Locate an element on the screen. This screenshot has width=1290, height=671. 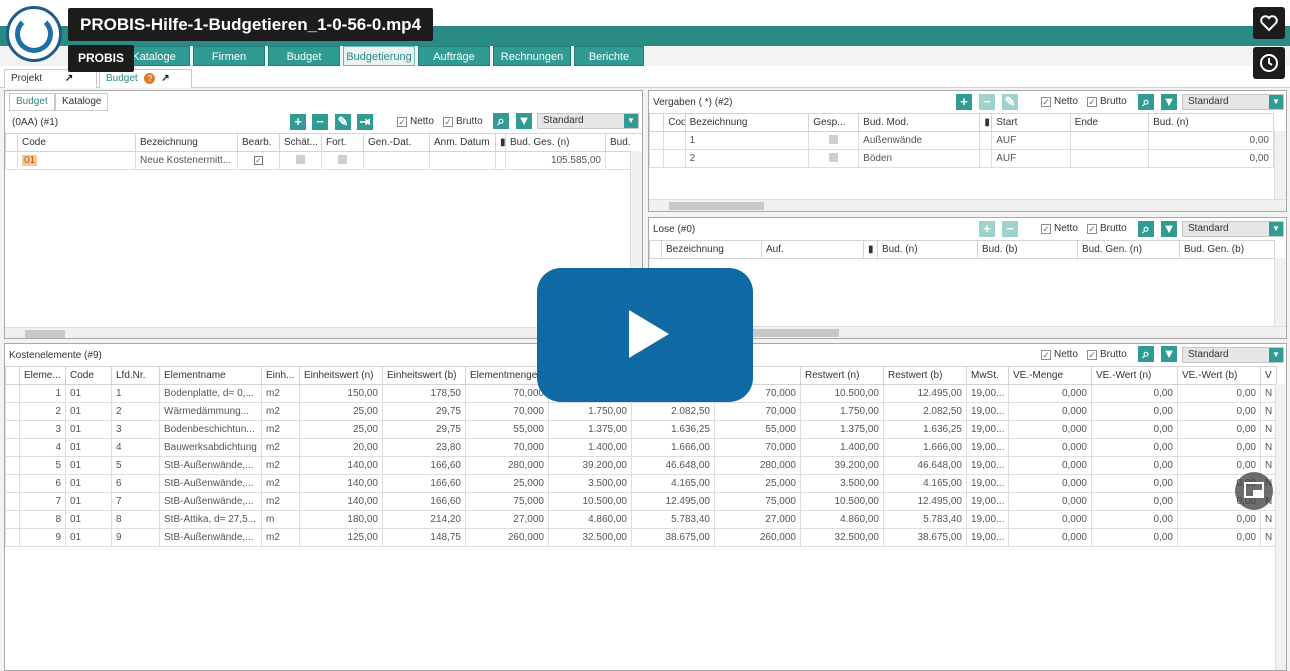
table-cell: 12.495,00 is located at coordinates (673, 501).